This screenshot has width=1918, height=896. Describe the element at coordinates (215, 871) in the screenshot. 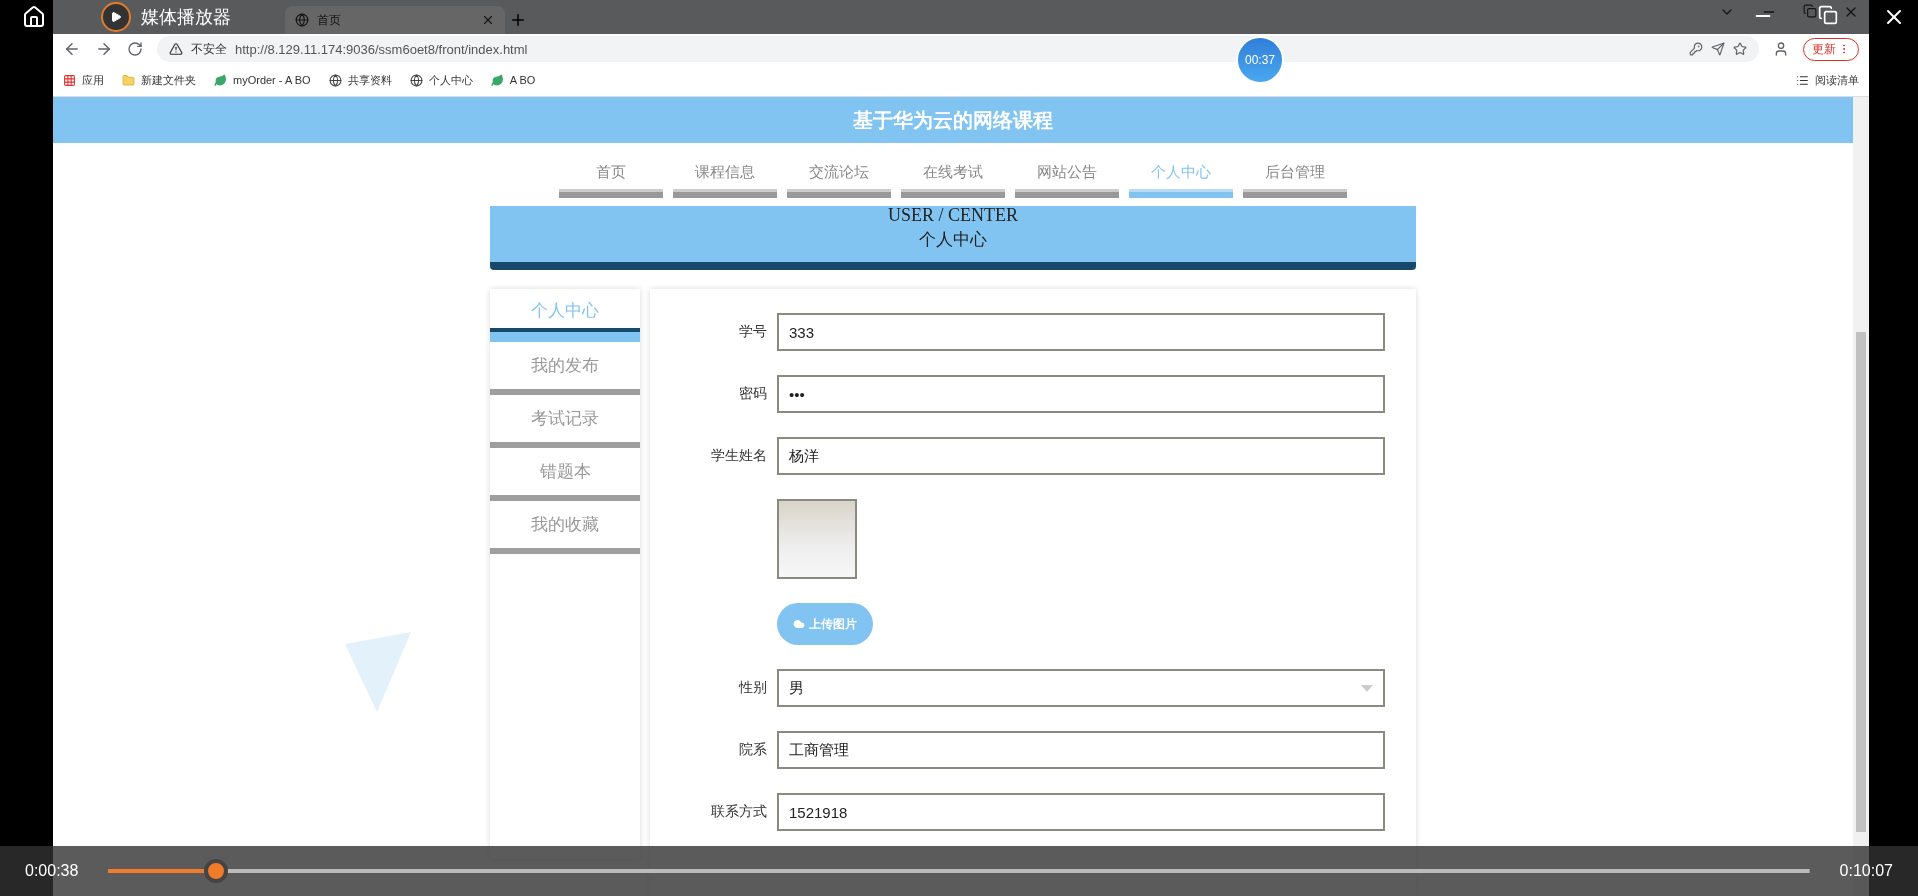

I see `seek-handle` at that location.